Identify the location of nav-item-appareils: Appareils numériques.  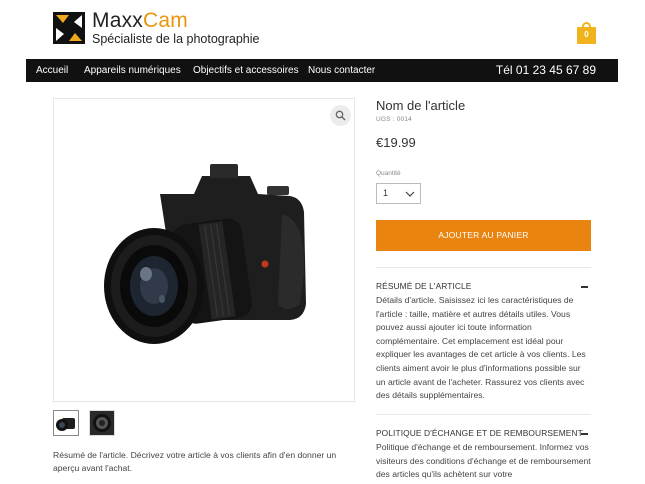
(132, 70).